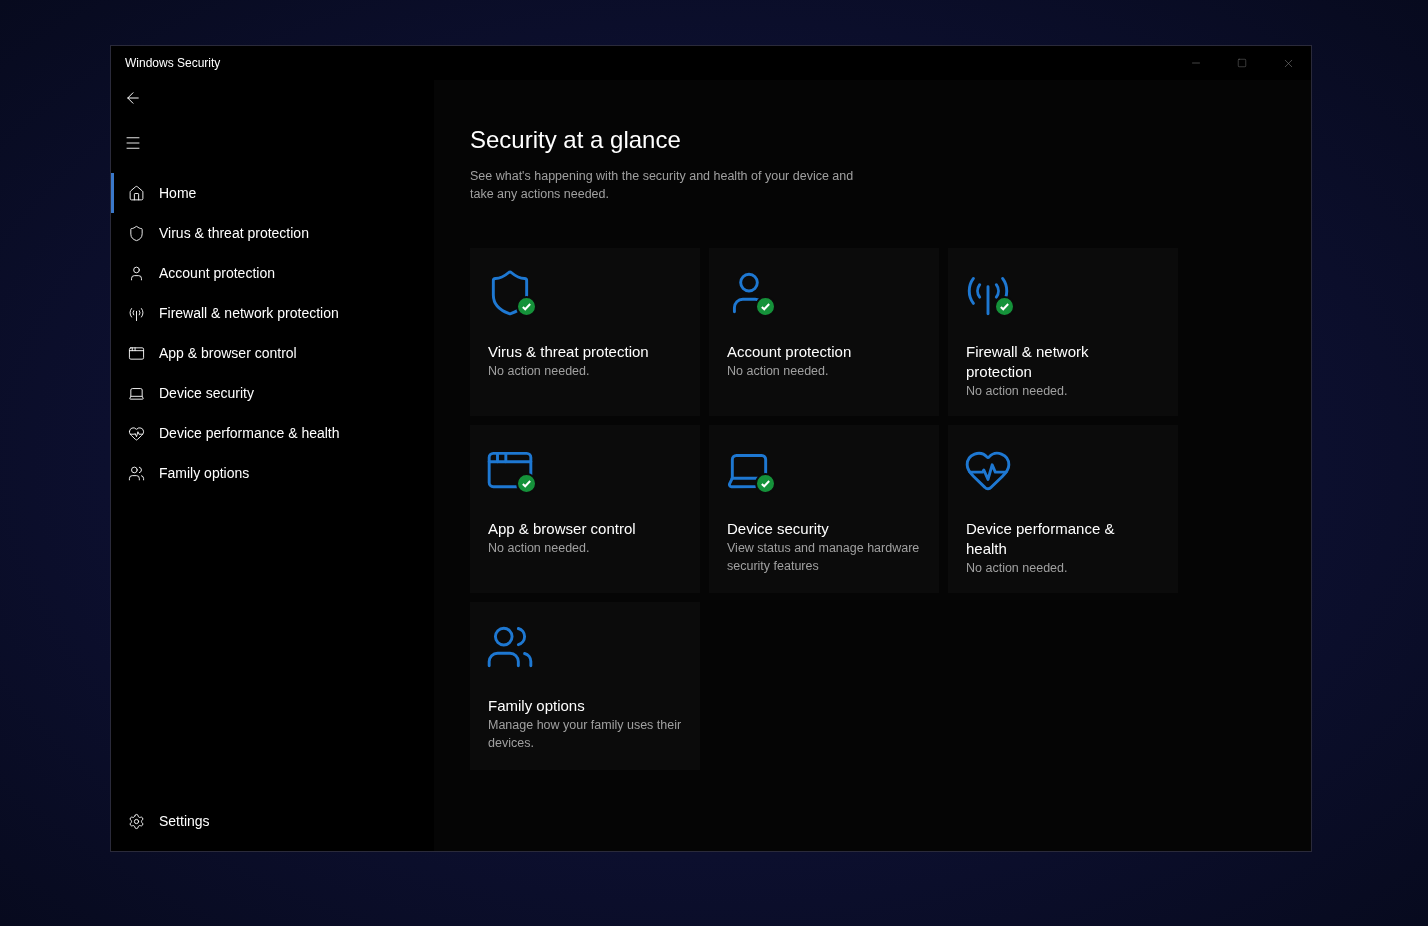 The image size is (1428, 926). Describe the element at coordinates (778, 529) in the screenshot. I see `card-title: Device security` at that location.